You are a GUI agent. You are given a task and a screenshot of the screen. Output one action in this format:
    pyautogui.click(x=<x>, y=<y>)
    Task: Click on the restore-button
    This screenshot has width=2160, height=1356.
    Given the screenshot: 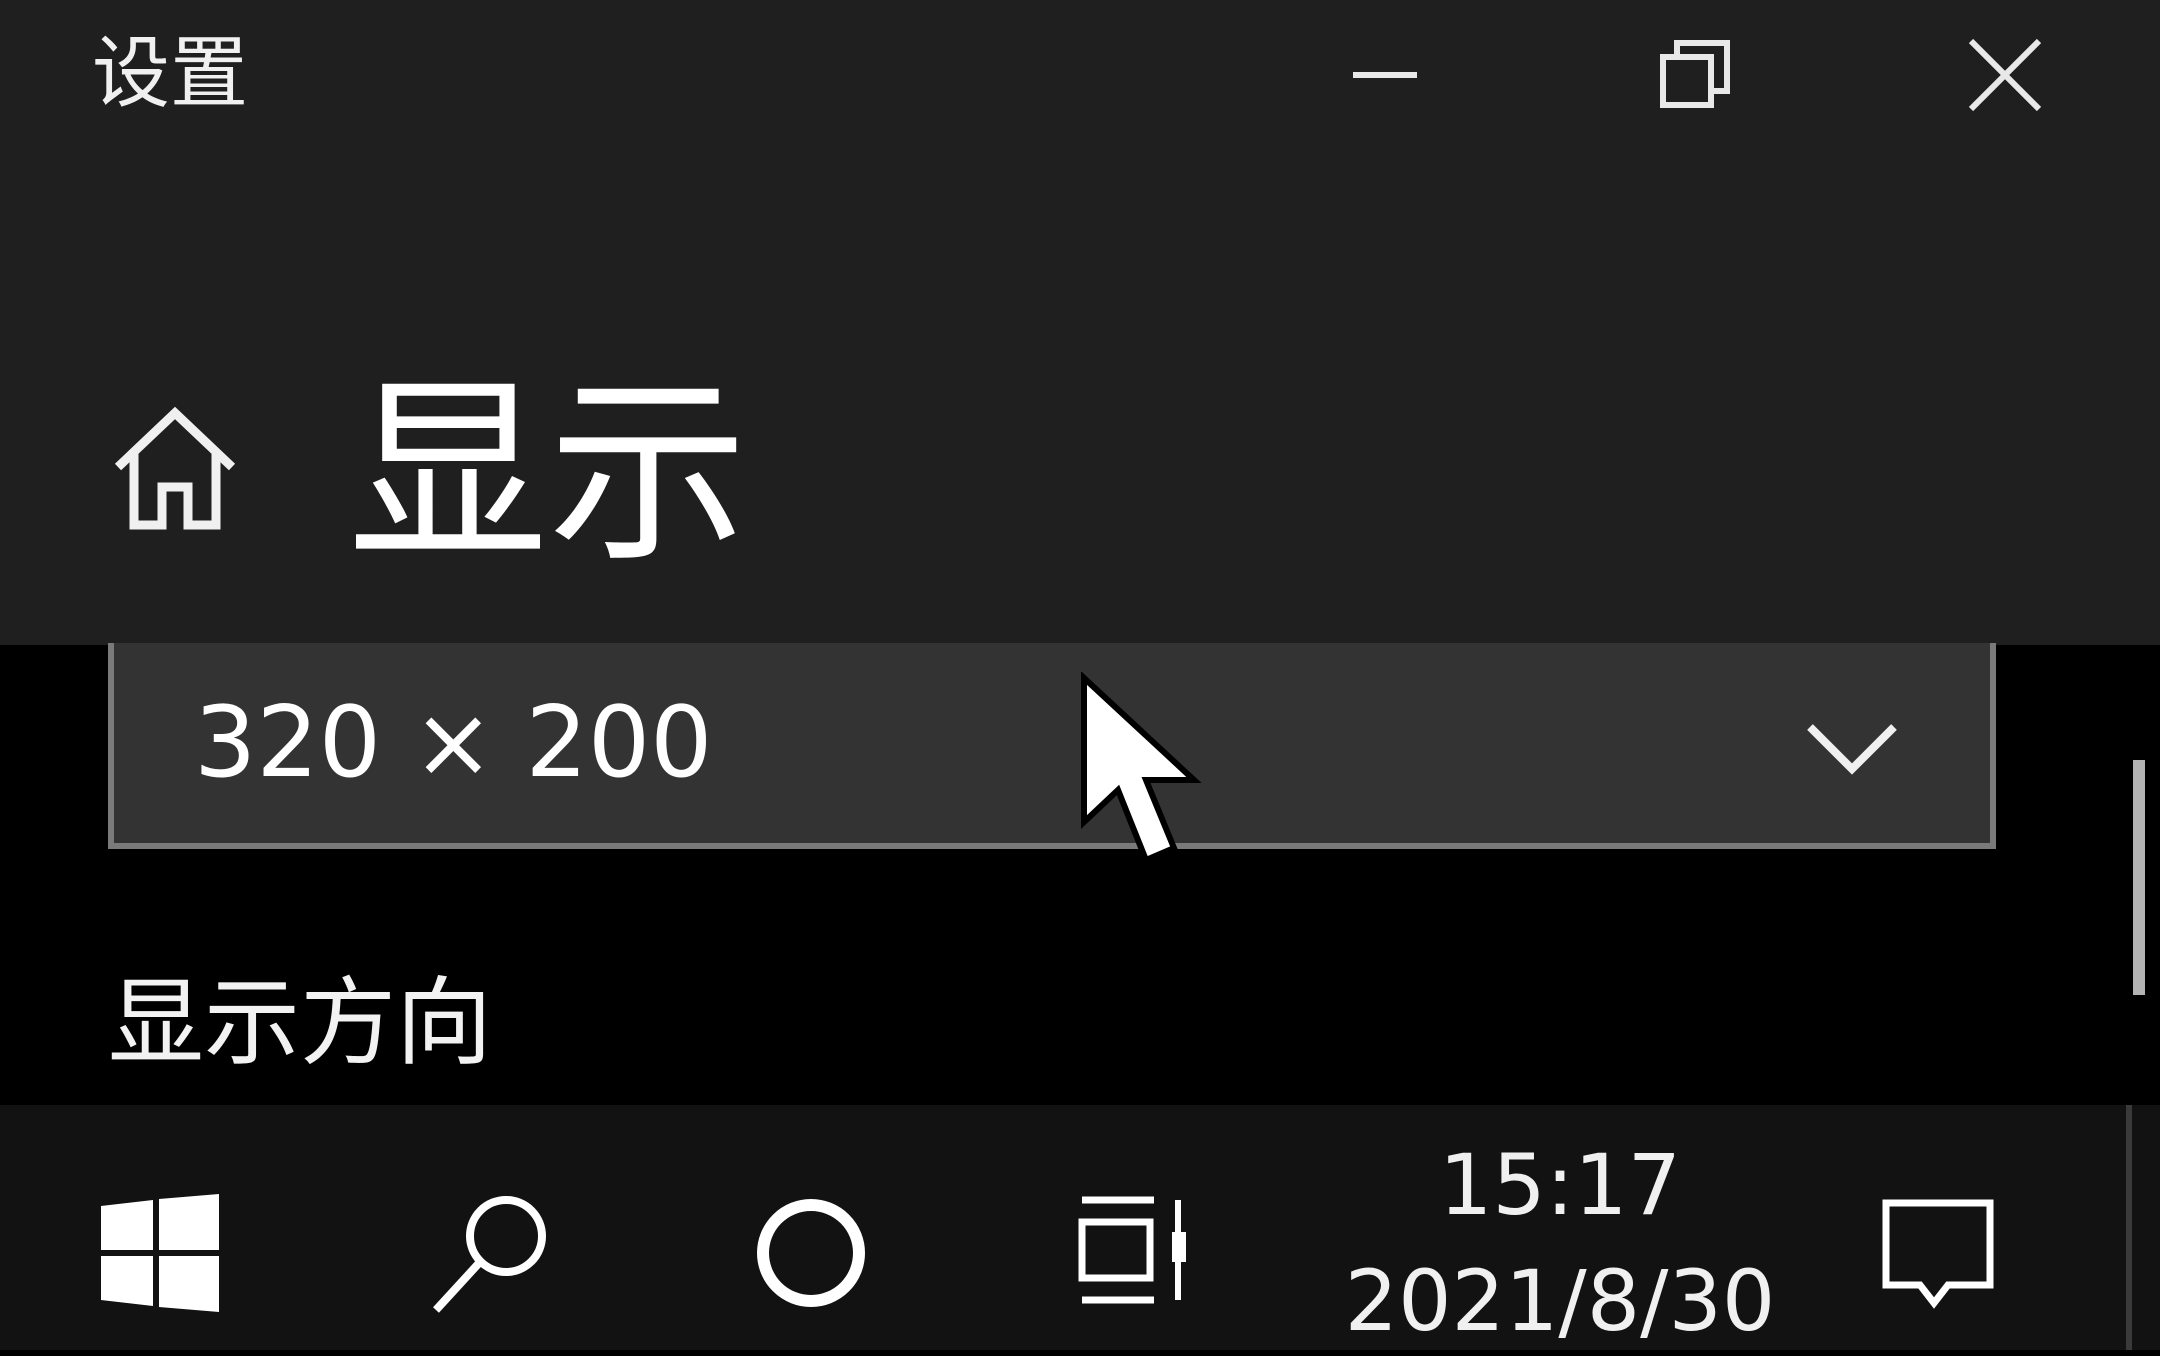 What is the action you would take?
    pyautogui.click(x=1695, y=75)
    